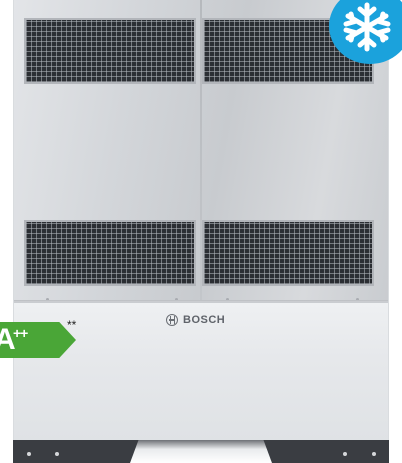 The height and width of the screenshot is (463, 402). Describe the element at coordinates (172, 320) in the screenshot. I see `bosch-logo-icon` at that location.